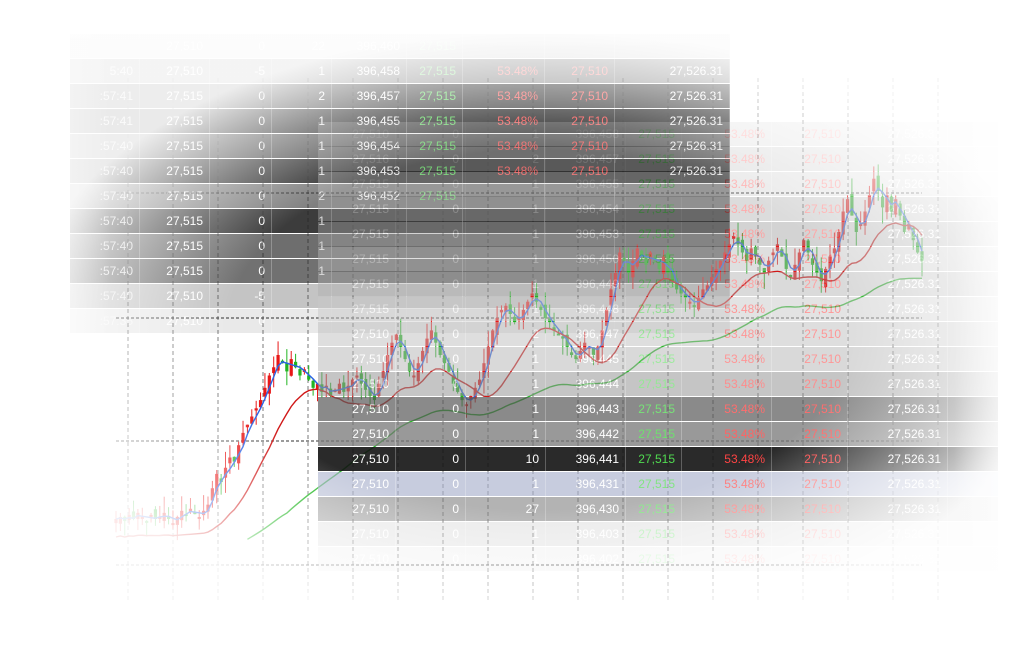  I want to click on board-cell-total: 396,441, so click(586, 459).